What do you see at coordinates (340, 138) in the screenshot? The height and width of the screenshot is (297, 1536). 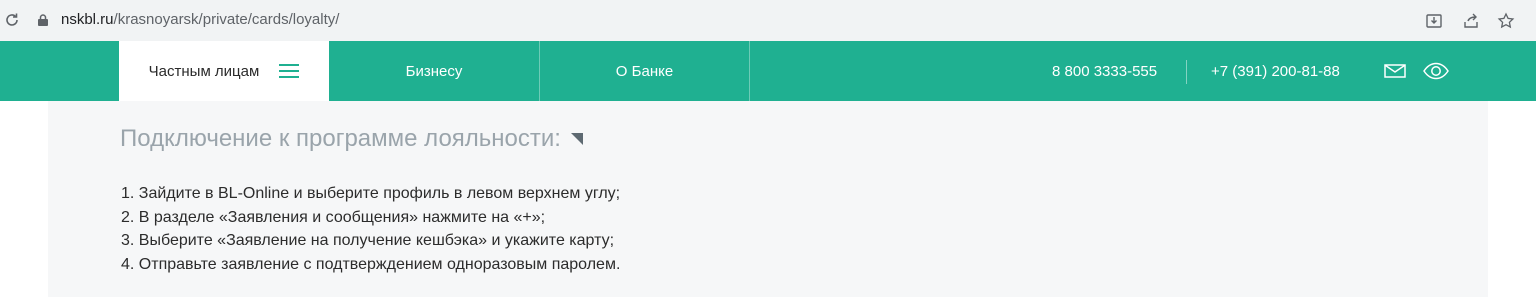 I see `heading-text: Подключение к программе лояльности:` at bounding box center [340, 138].